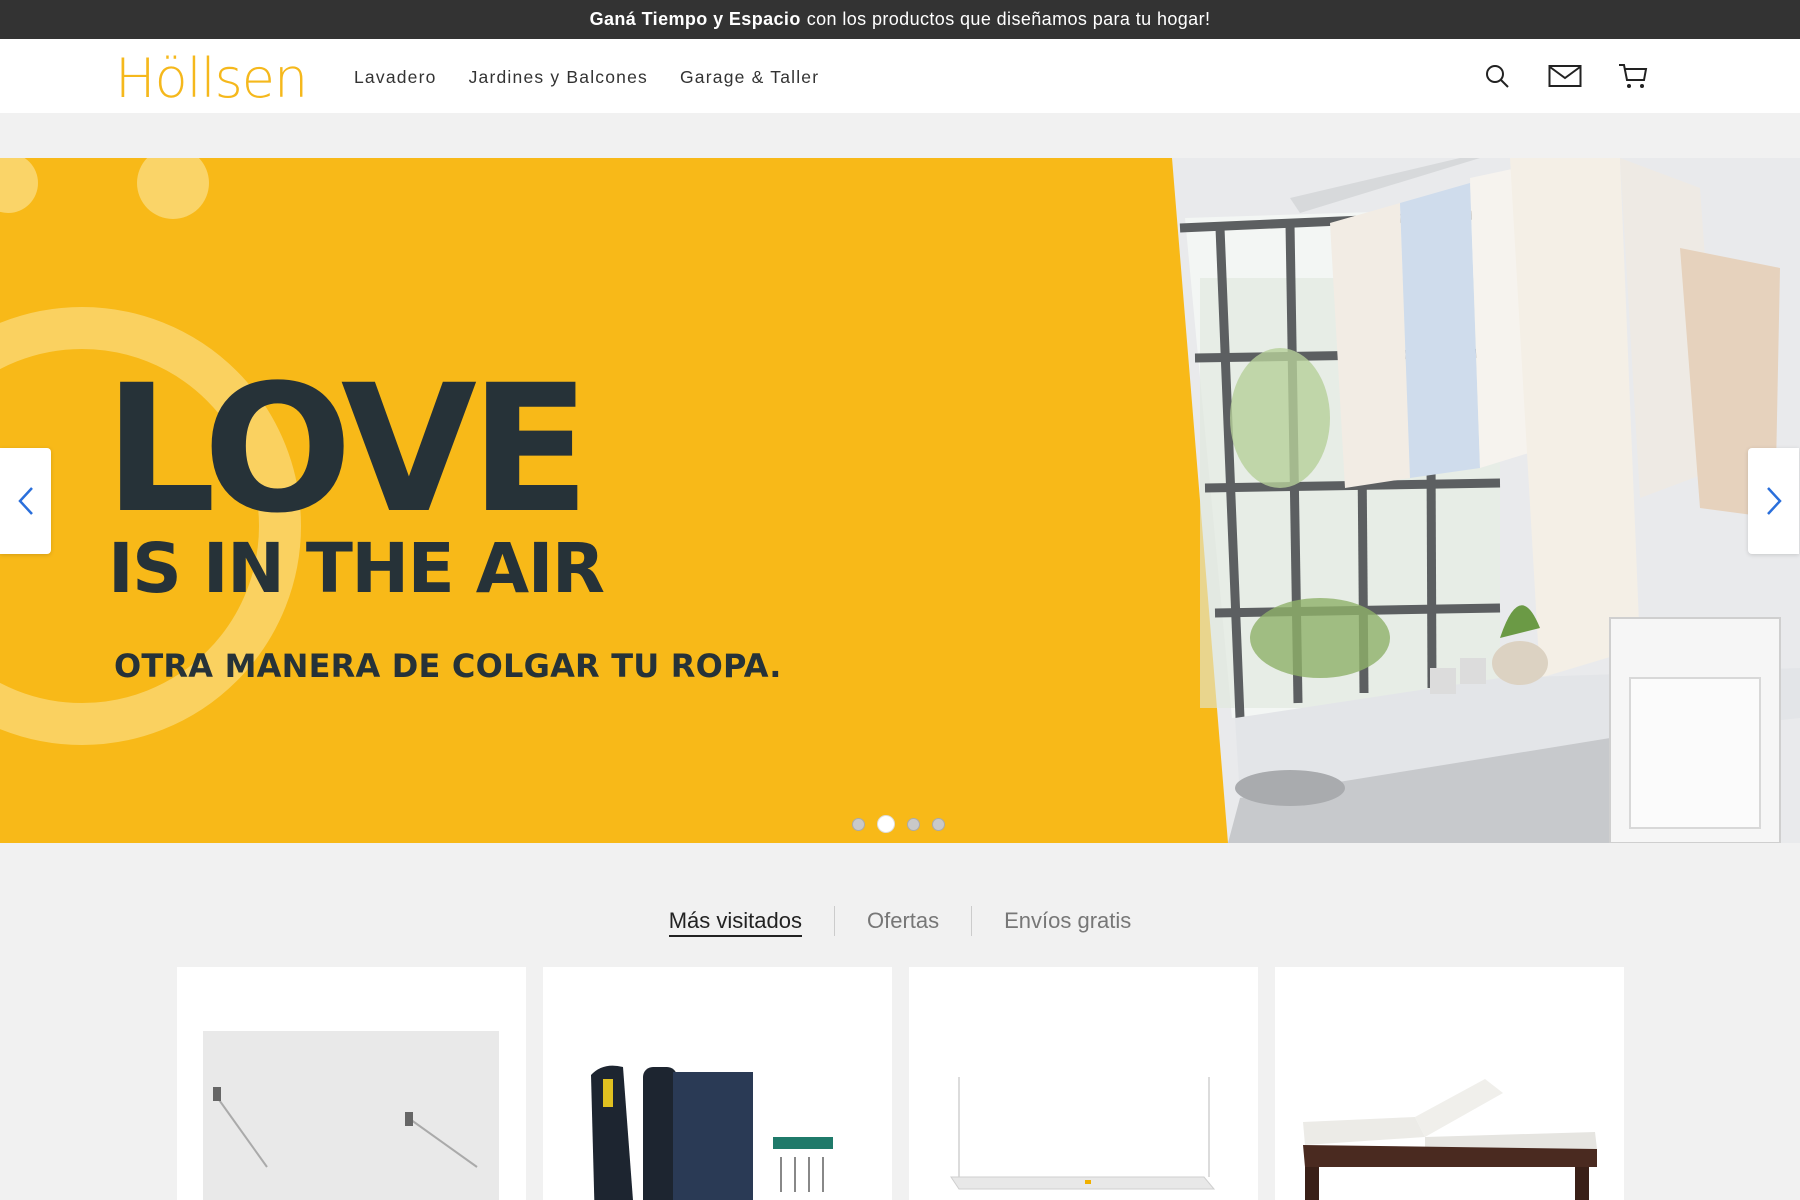 This screenshot has width=1800, height=1200. Describe the element at coordinates (448, 666) in the screenshot. I see `hero-tagline: OTRA MANERA DE COLGAR TU ROPA.` at that location.